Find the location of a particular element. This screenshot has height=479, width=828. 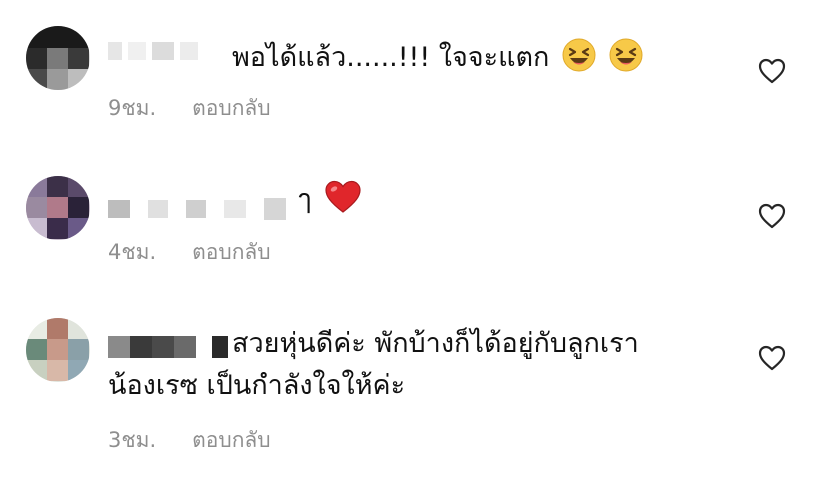

comment-text: พอได้แล้ว......!!! ใจจะแตก is located at coordinates (437, 57).